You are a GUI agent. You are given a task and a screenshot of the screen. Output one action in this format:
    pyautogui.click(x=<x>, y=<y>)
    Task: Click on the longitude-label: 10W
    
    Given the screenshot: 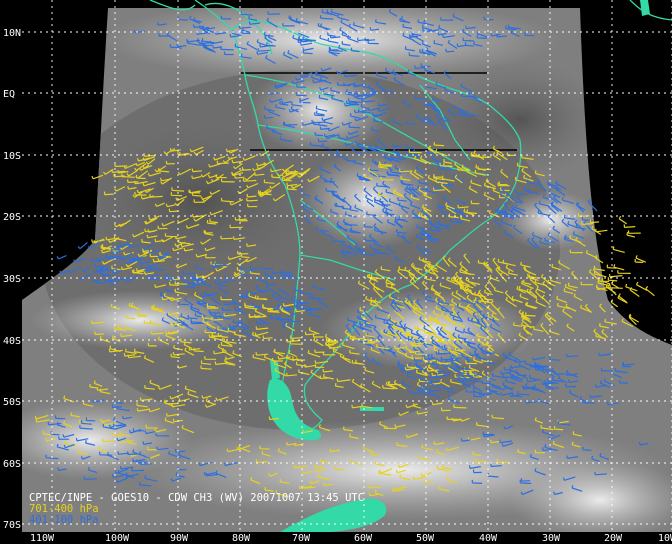 What is the action you would take?
    pyautogui.click(x=665, y=538)
    